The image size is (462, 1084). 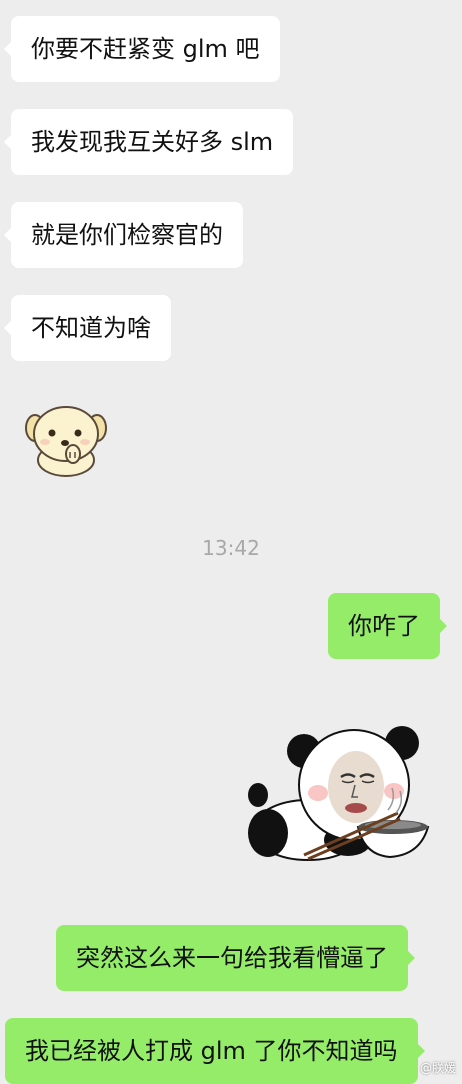 I want to click on timestamp: 13:42, so click(x=231, y=548).